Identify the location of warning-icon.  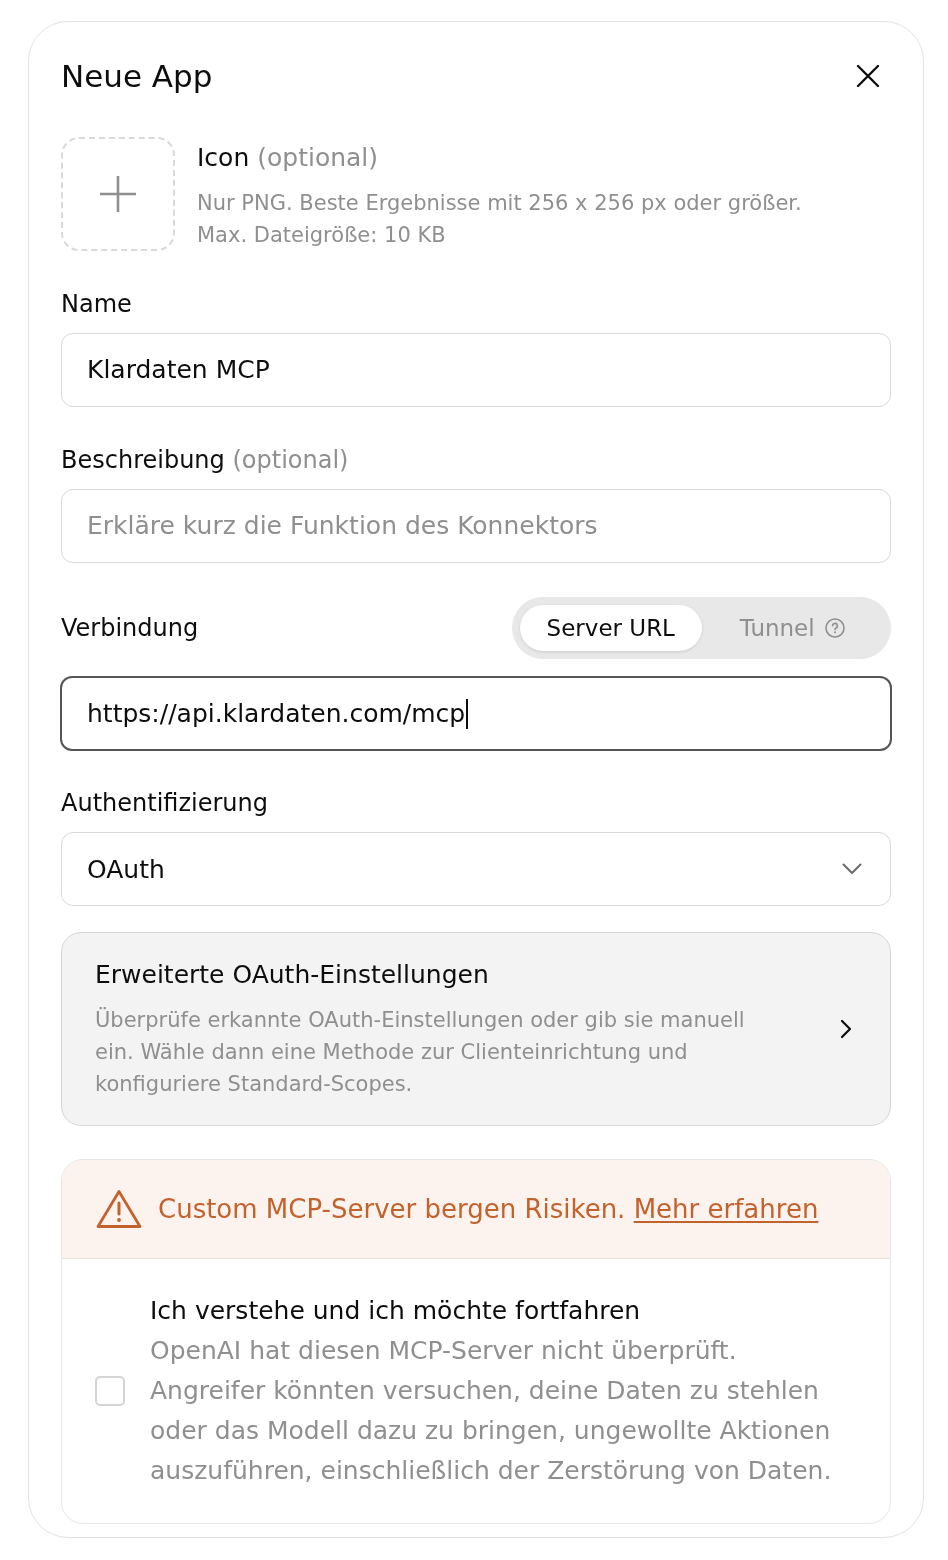
(119, 1208).